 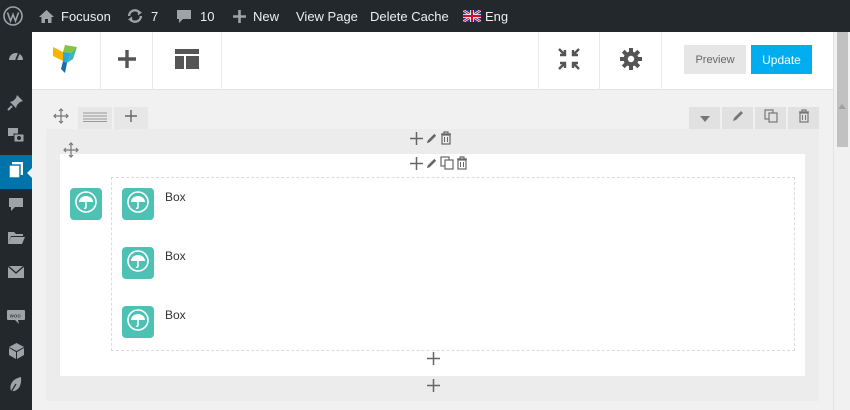 I want to click on menu-products, so click(x=16, y=353).